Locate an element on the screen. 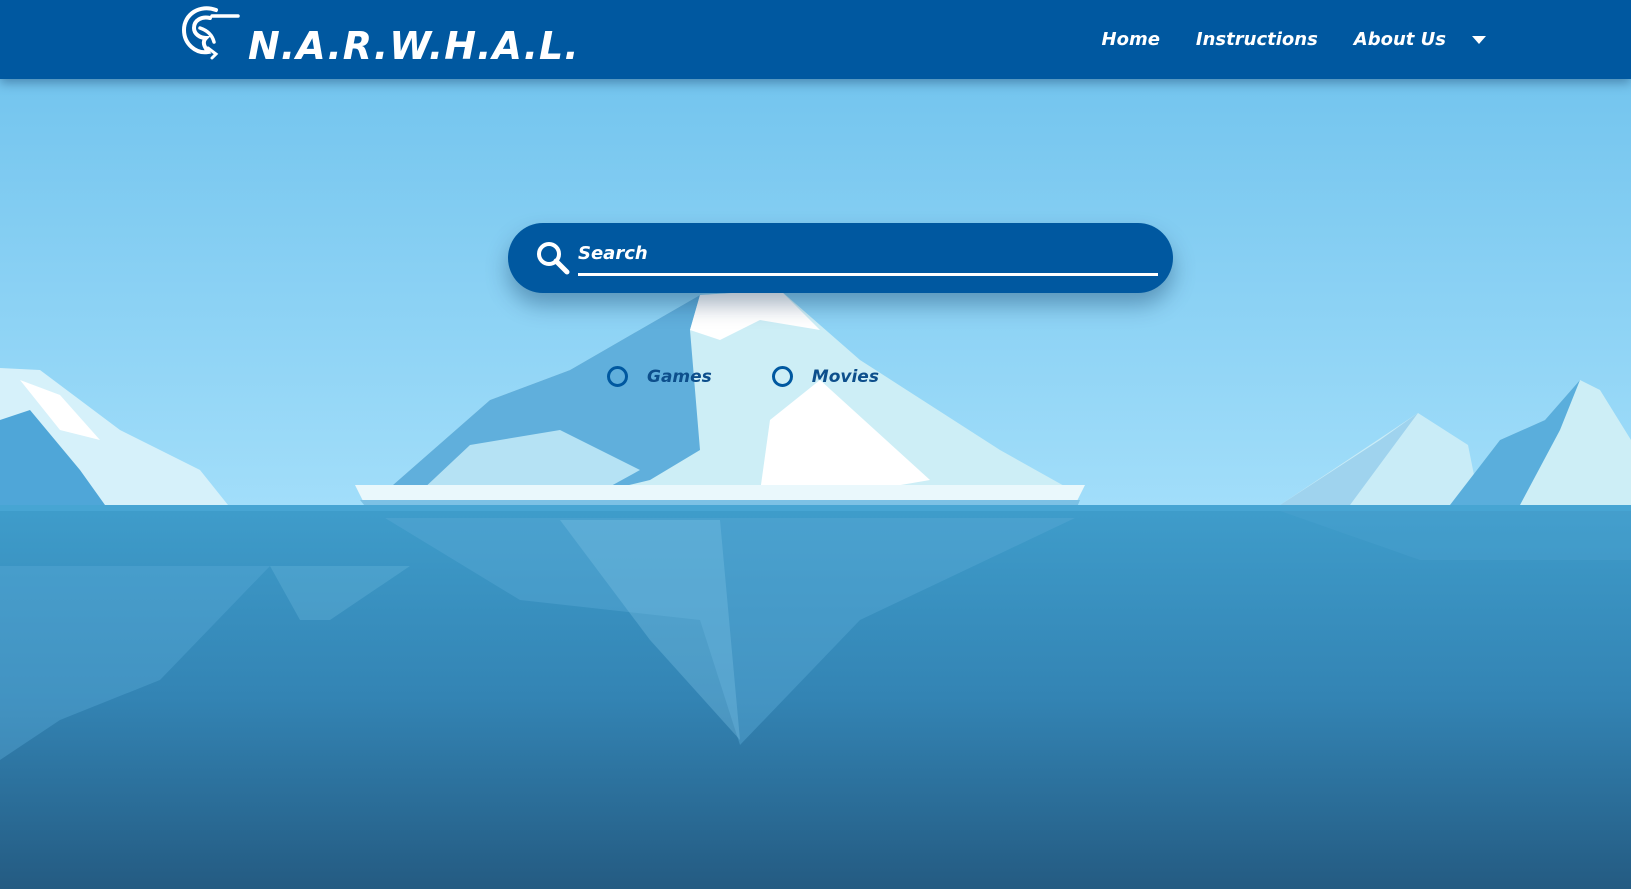 The width and height of the screenshot is (1631, 889). search-icon is located at coordinates (553, 258).